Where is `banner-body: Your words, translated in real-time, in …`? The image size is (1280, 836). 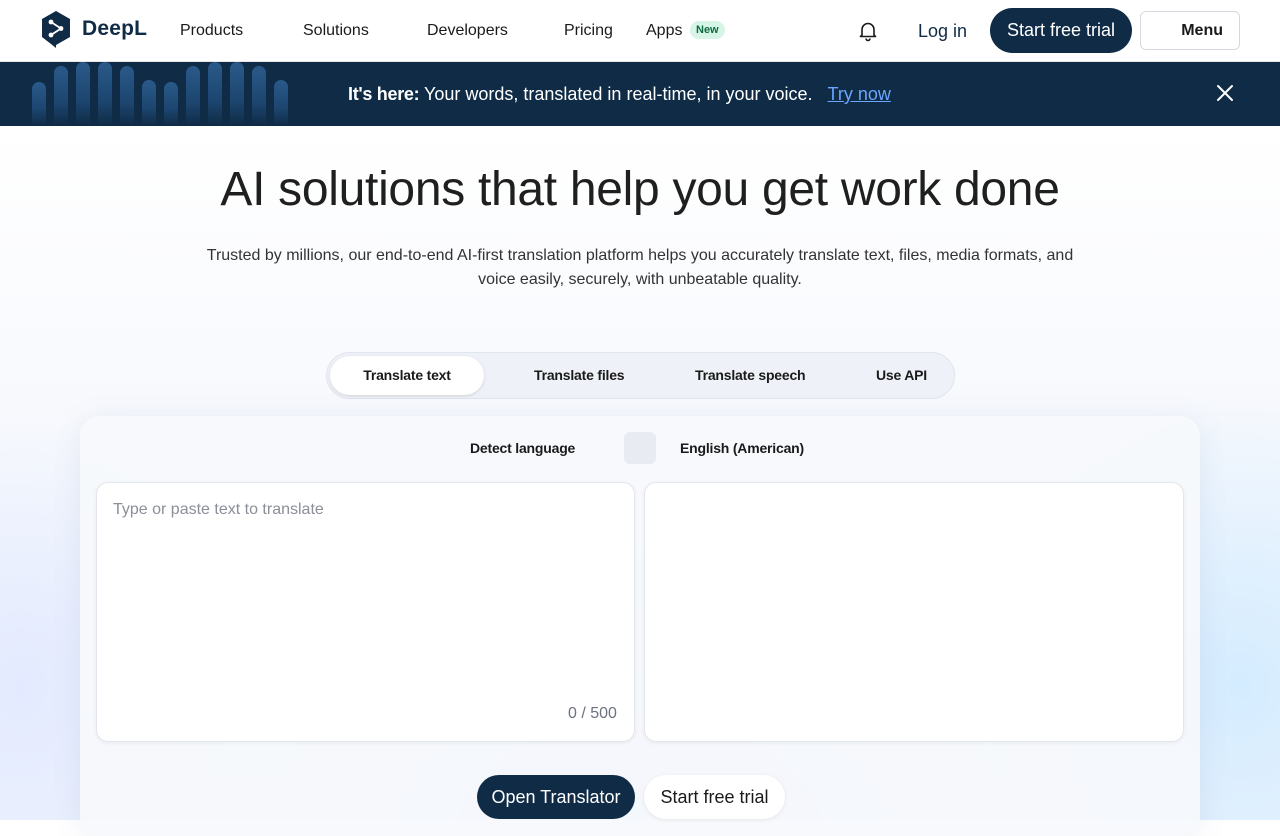
banner-body: Your words, translated in real-time, in … is located at coordinates (618, 94).